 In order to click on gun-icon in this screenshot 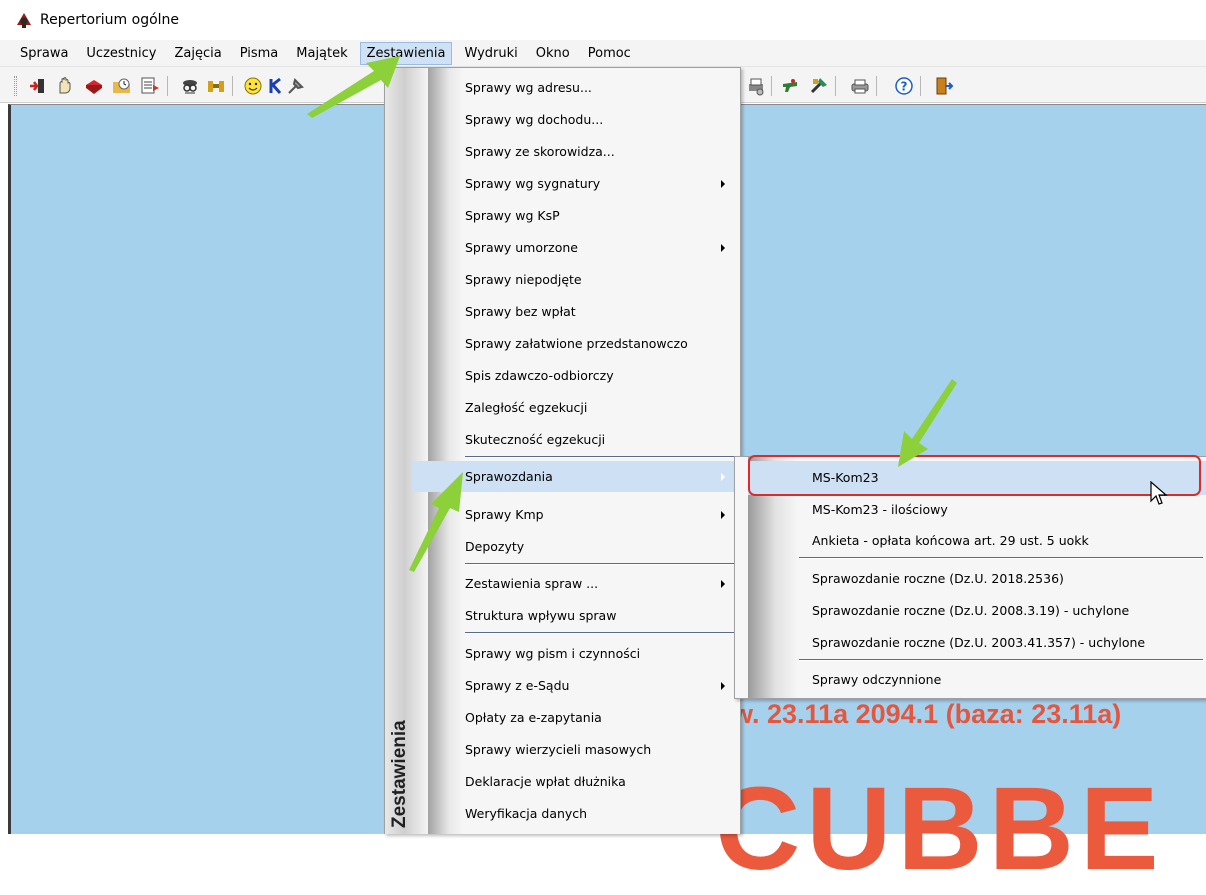, I will do `click(791, 86)`.